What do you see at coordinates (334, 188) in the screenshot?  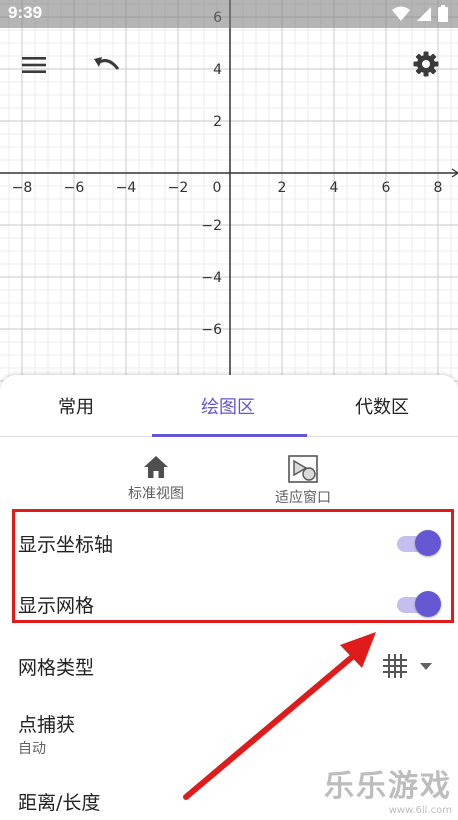 I see `x-tick-label: 4` at bounding box center [334, 188].